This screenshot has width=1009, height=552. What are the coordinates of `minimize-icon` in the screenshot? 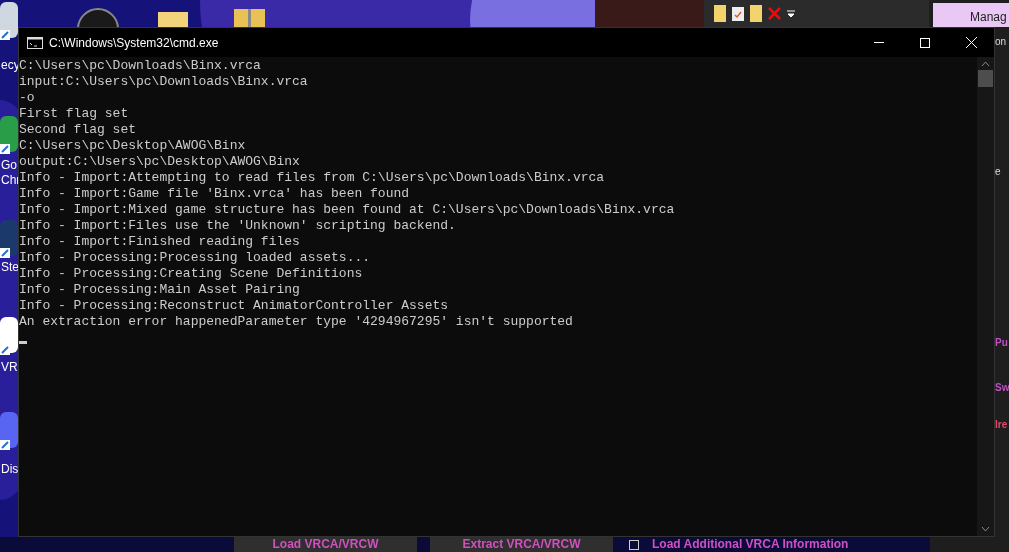 It's located at (879, 42).